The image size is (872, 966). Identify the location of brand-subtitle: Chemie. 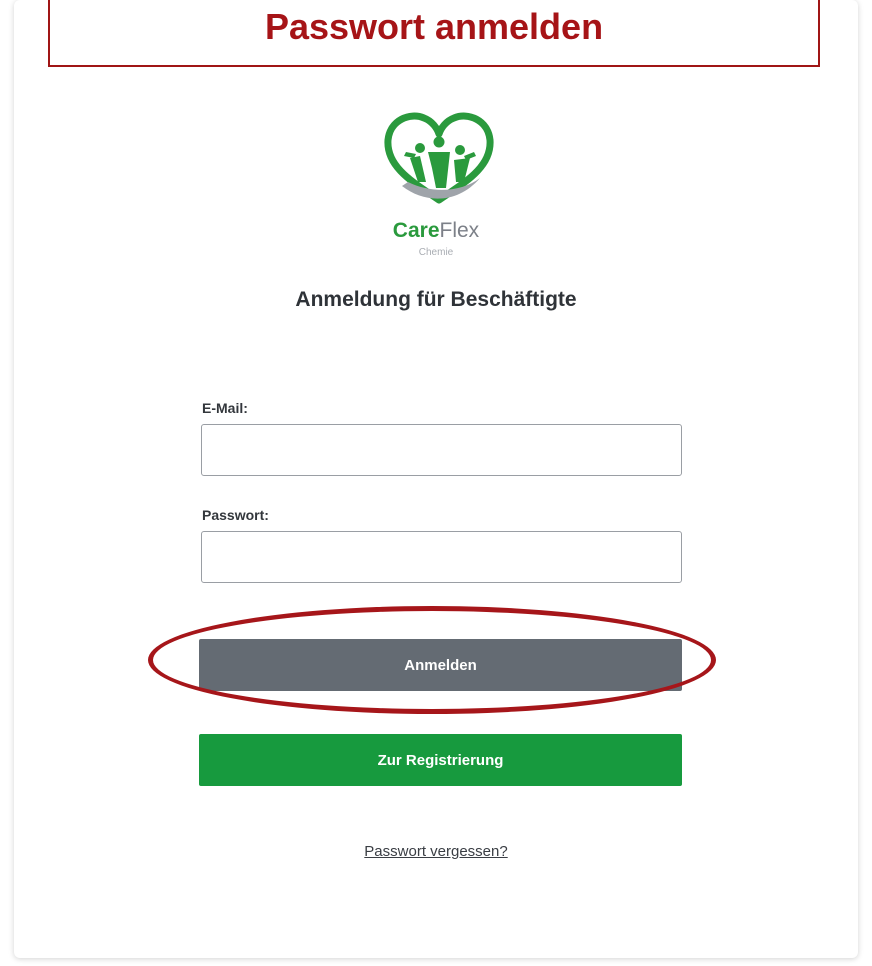
(436, 252).